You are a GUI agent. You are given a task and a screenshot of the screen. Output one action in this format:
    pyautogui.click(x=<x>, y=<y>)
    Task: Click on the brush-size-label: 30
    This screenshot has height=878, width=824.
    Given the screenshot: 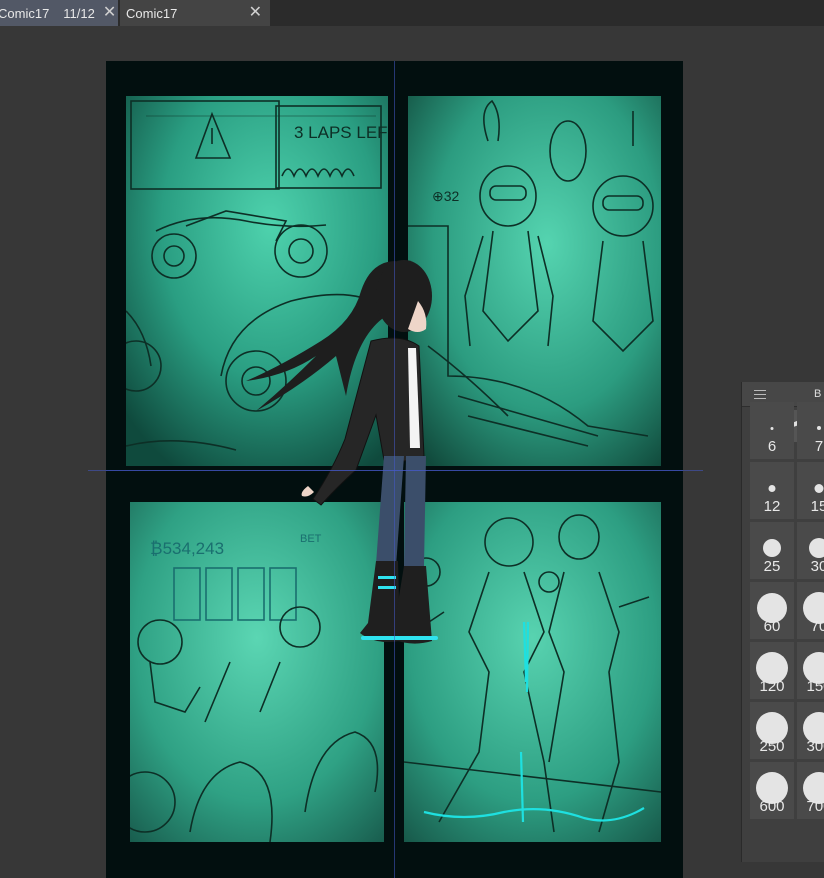 What is the action you would take?
    pyautogui.click(x=817, y=566)
    